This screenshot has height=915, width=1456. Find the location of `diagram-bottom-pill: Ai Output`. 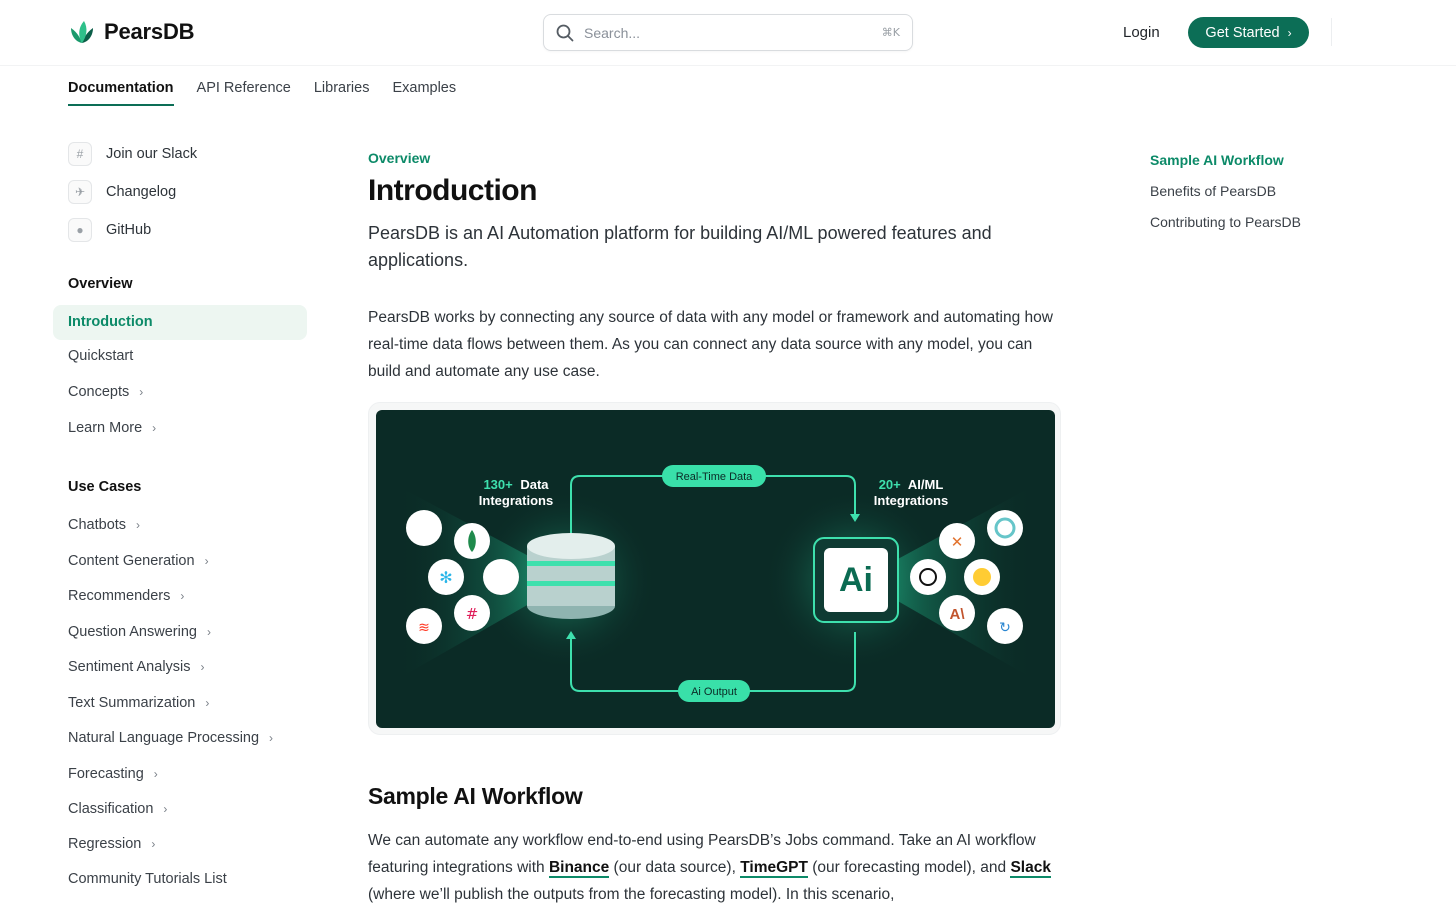

diagram-bottom-pill: Ai Output is located at coordinates (714, 692).